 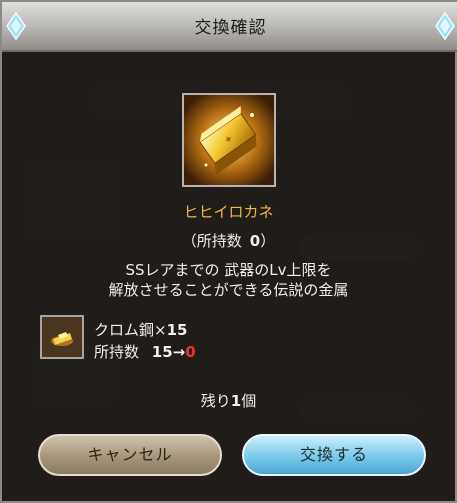 I want to click on chrome-steel-icon, so click(x=62, y=337).